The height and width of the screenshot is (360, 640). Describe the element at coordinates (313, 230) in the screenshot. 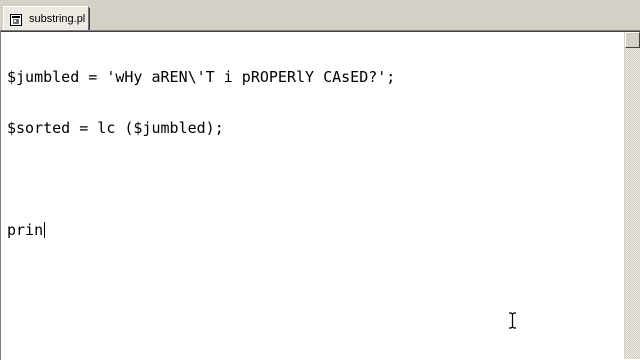

I see `code-line-4: prin` at that location.